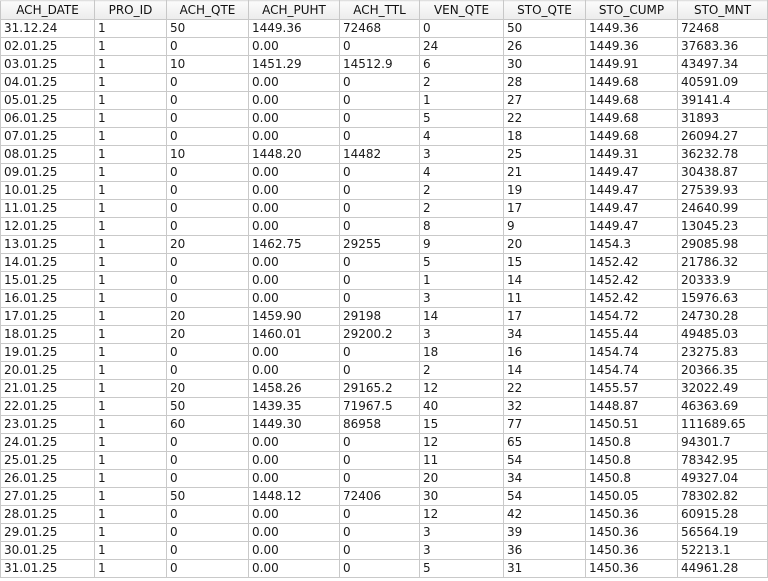 The image size is (768, 581). What do you see at coordinates (384, 568) in the screenshot?
I see `table-row: 31.01.25 1 0 0.00 0 5 31 1450.36 44961.28` at bounding box center [384, 568].